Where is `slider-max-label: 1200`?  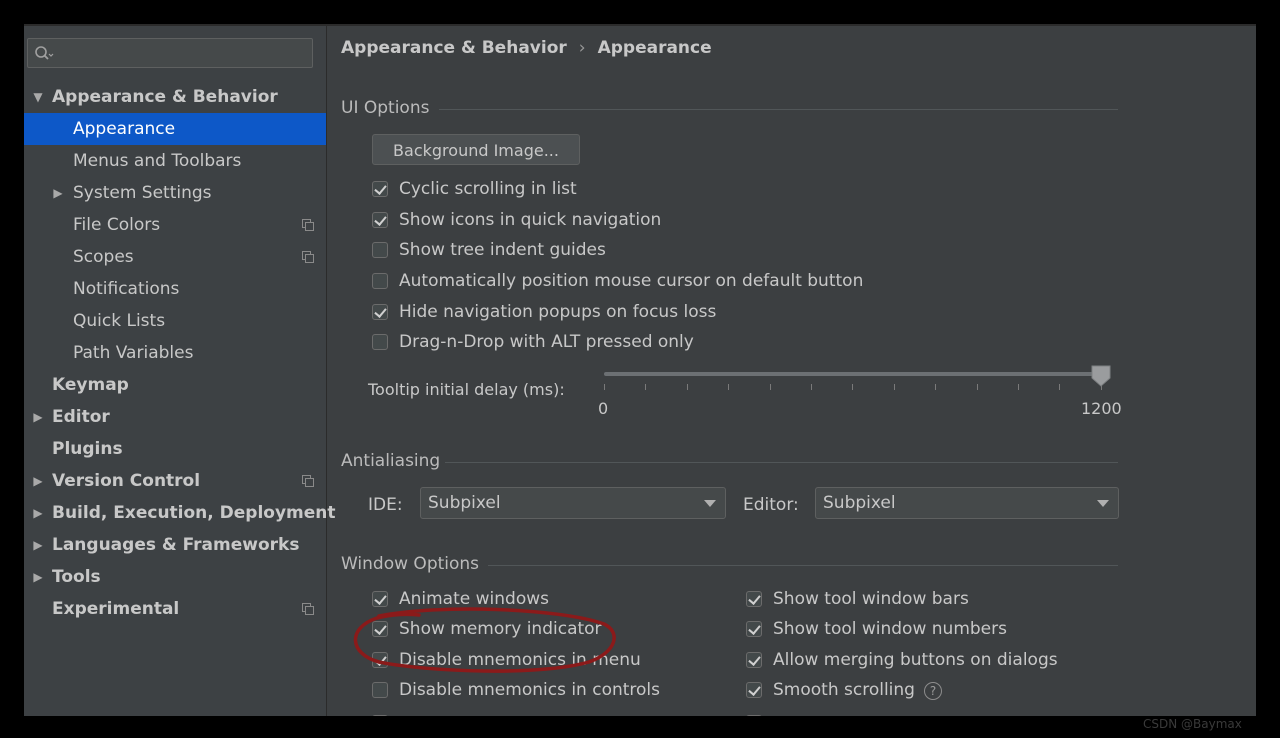 slider-max-label: 1200 is located at coordinates (1101, 408).